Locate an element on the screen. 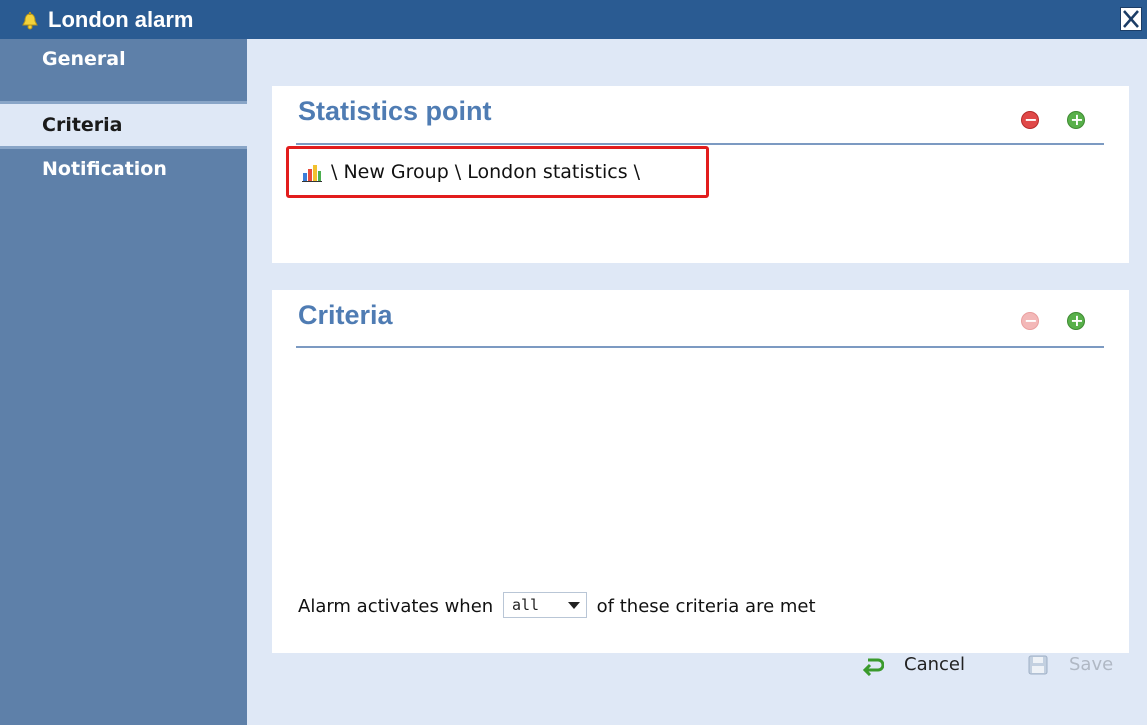  sidebar-item-criteria: Criteria is located at coordinates (123, 125).